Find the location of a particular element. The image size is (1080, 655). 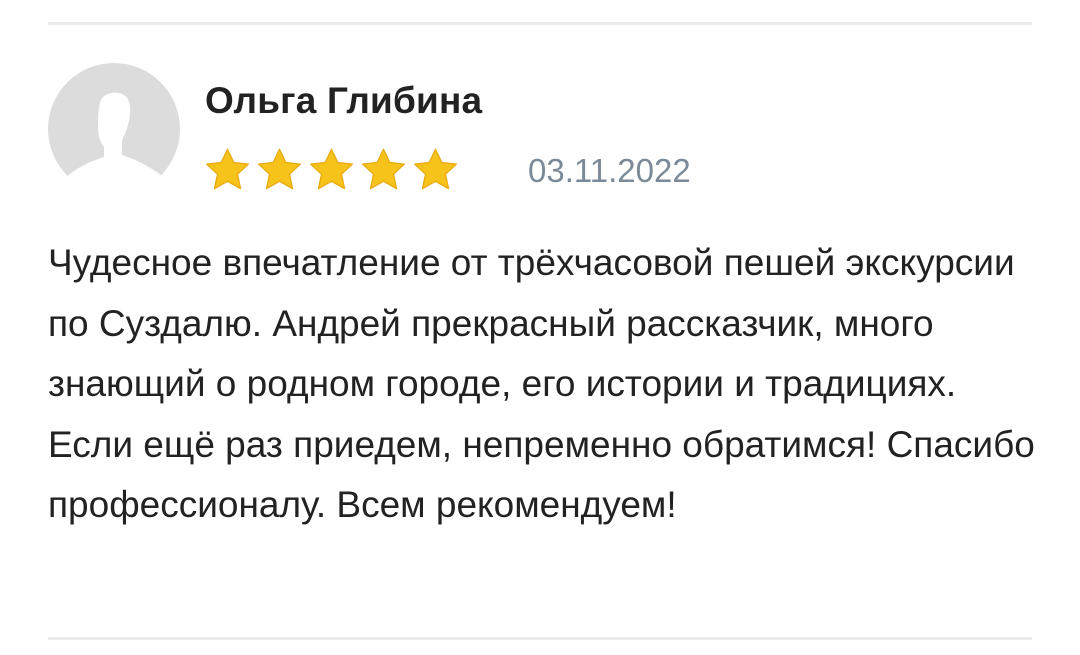

top-divider is located at coordinates (540, 23).